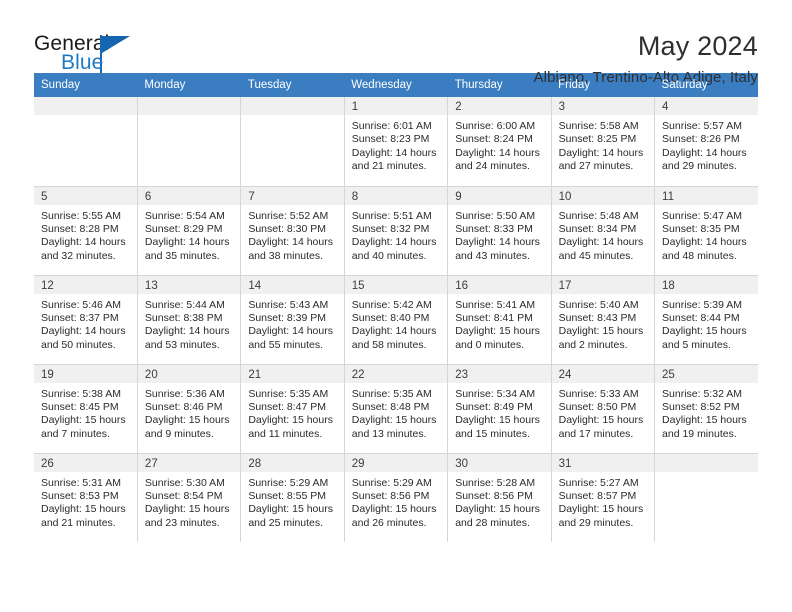 The image size is (792, 612). What do you see at coordinates (495, 304) in the screenshot?
I see `sunrise-time: Sunrise: 5:41 AM` at bounding box center [495, 304].